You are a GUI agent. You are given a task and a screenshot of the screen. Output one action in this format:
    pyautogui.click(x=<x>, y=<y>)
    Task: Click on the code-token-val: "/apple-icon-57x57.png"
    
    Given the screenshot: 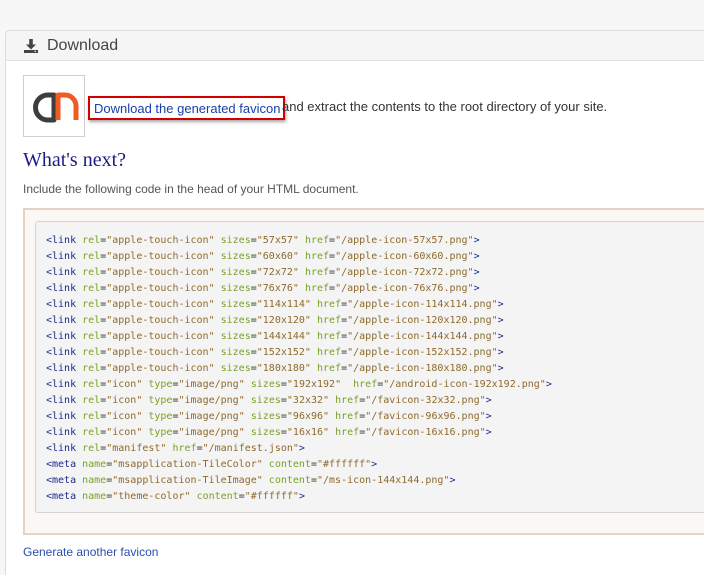 What is the action you would take?
    pyautogui.click(x=404, y=240)
    